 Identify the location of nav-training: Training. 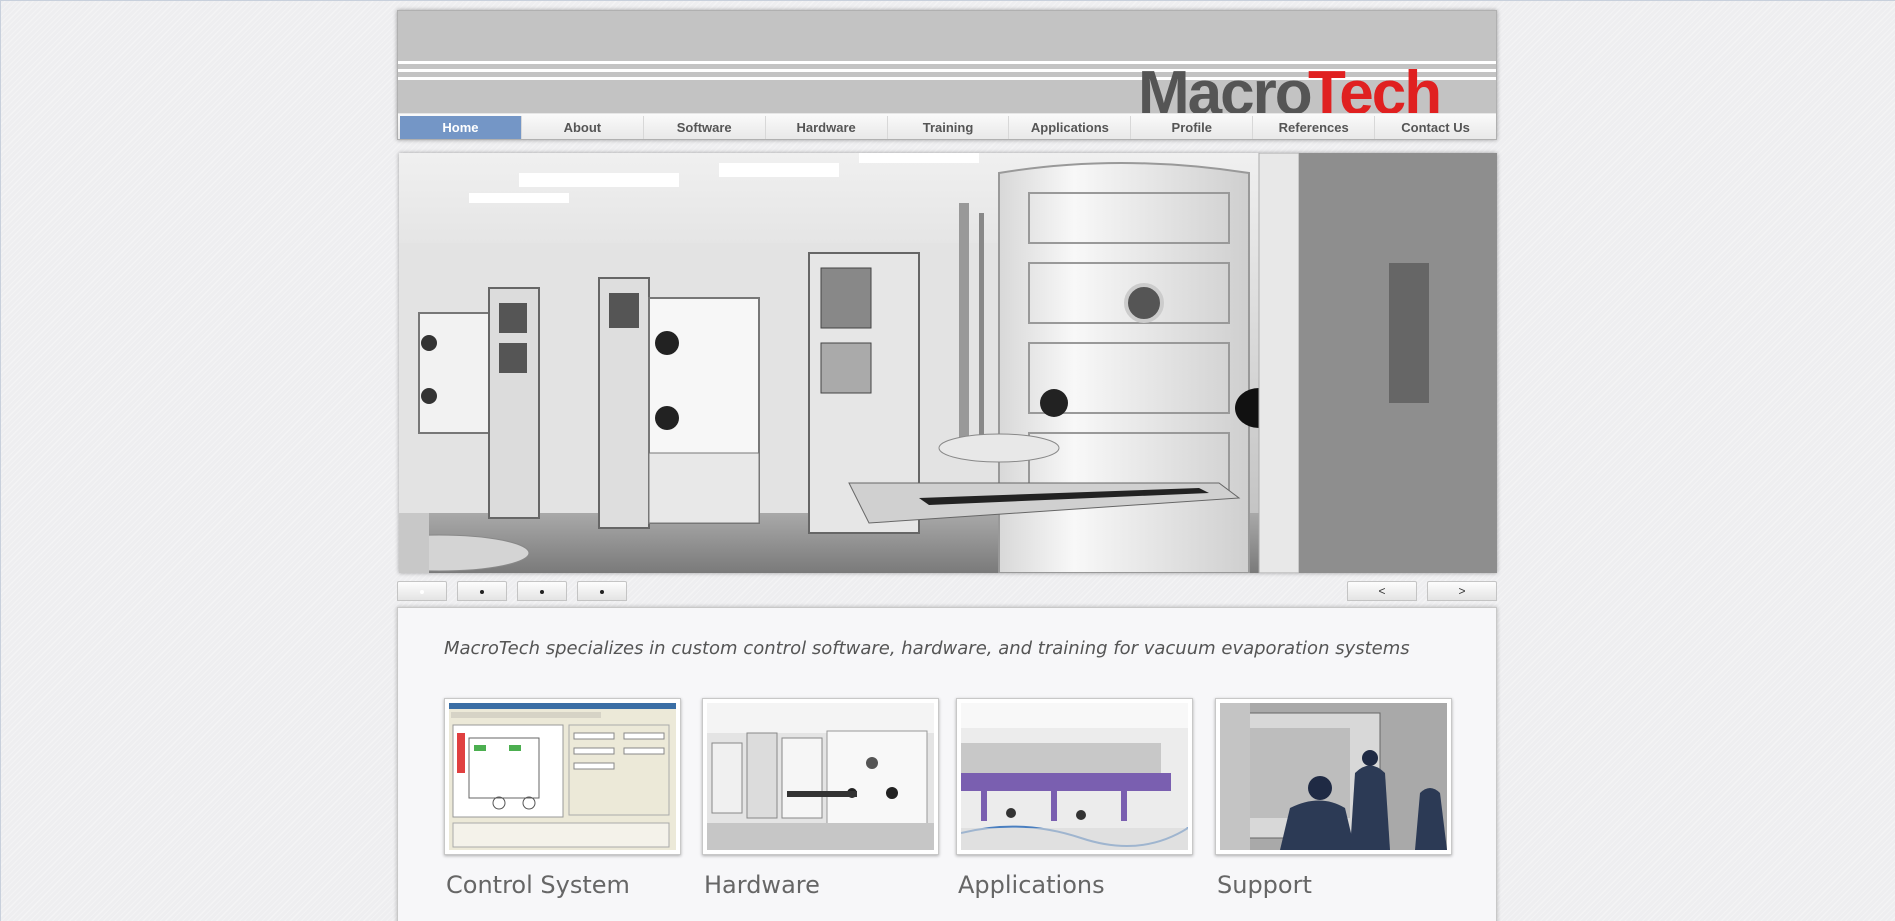
(949, 127).